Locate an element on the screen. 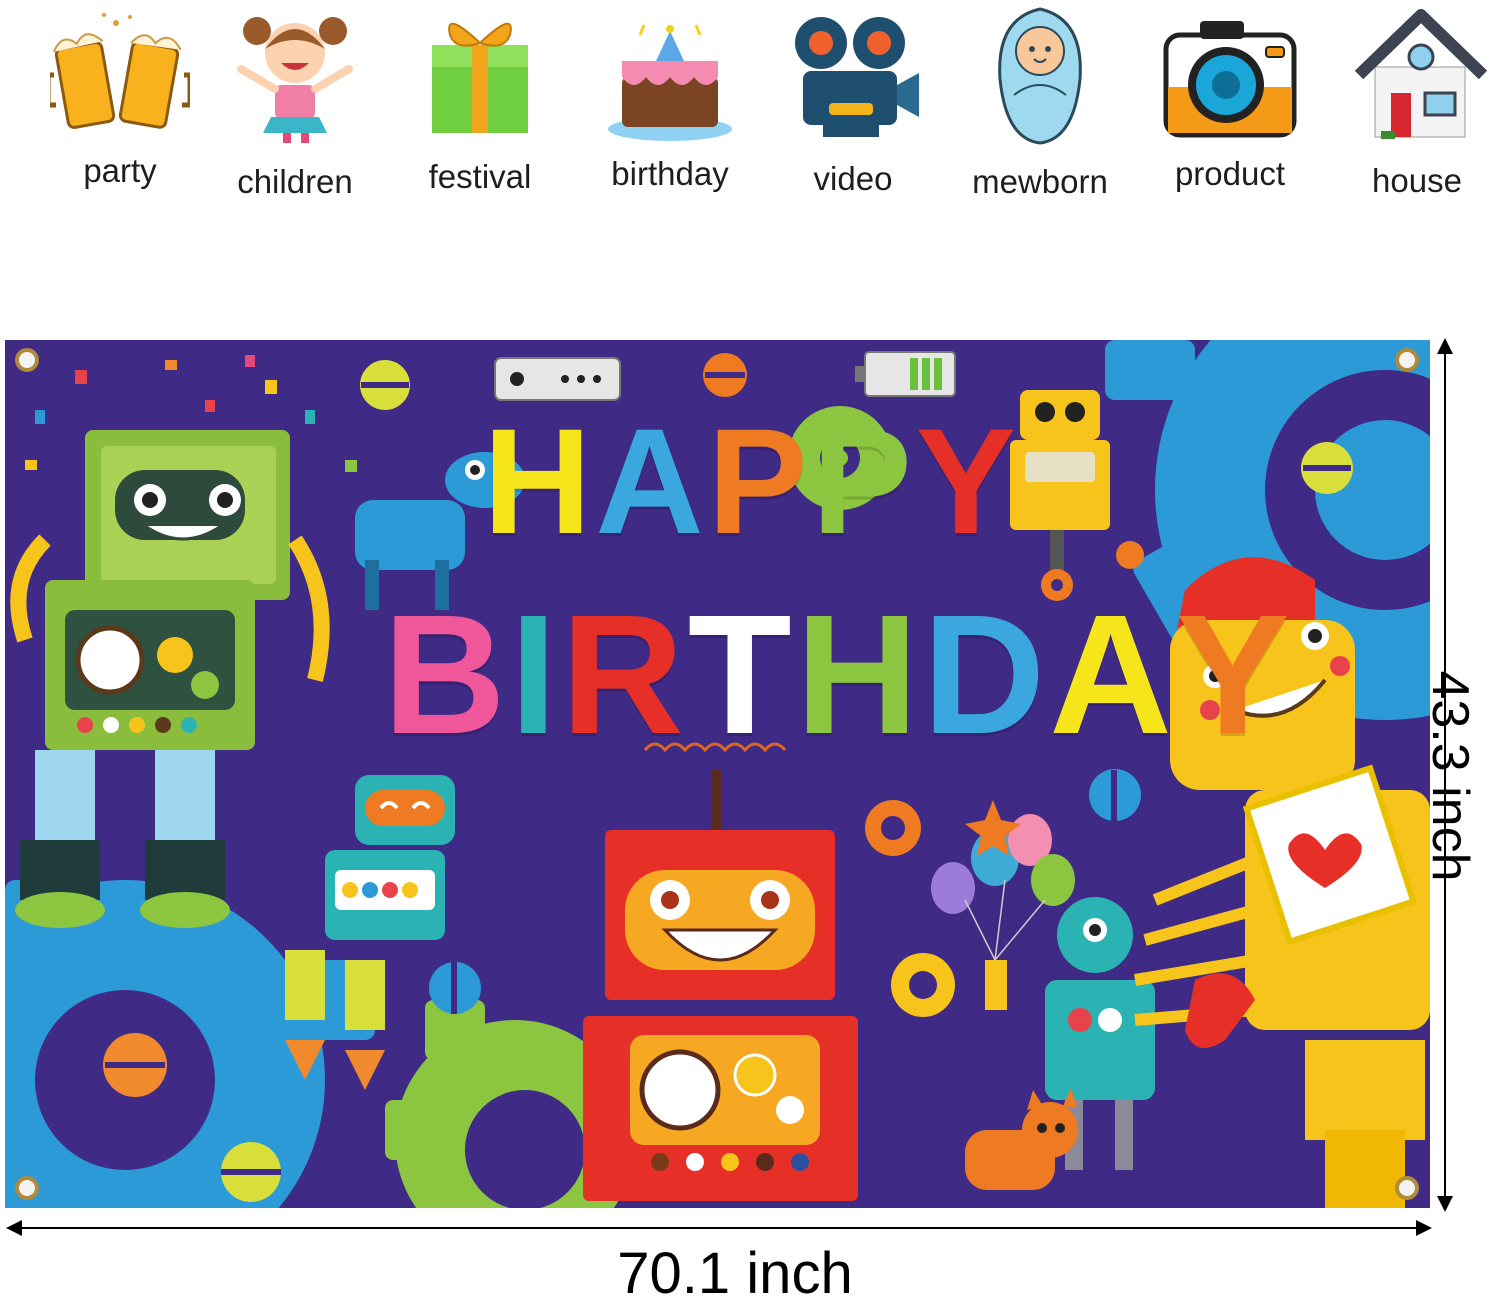  use-case-label: product is located at coordinates (1230, 173).